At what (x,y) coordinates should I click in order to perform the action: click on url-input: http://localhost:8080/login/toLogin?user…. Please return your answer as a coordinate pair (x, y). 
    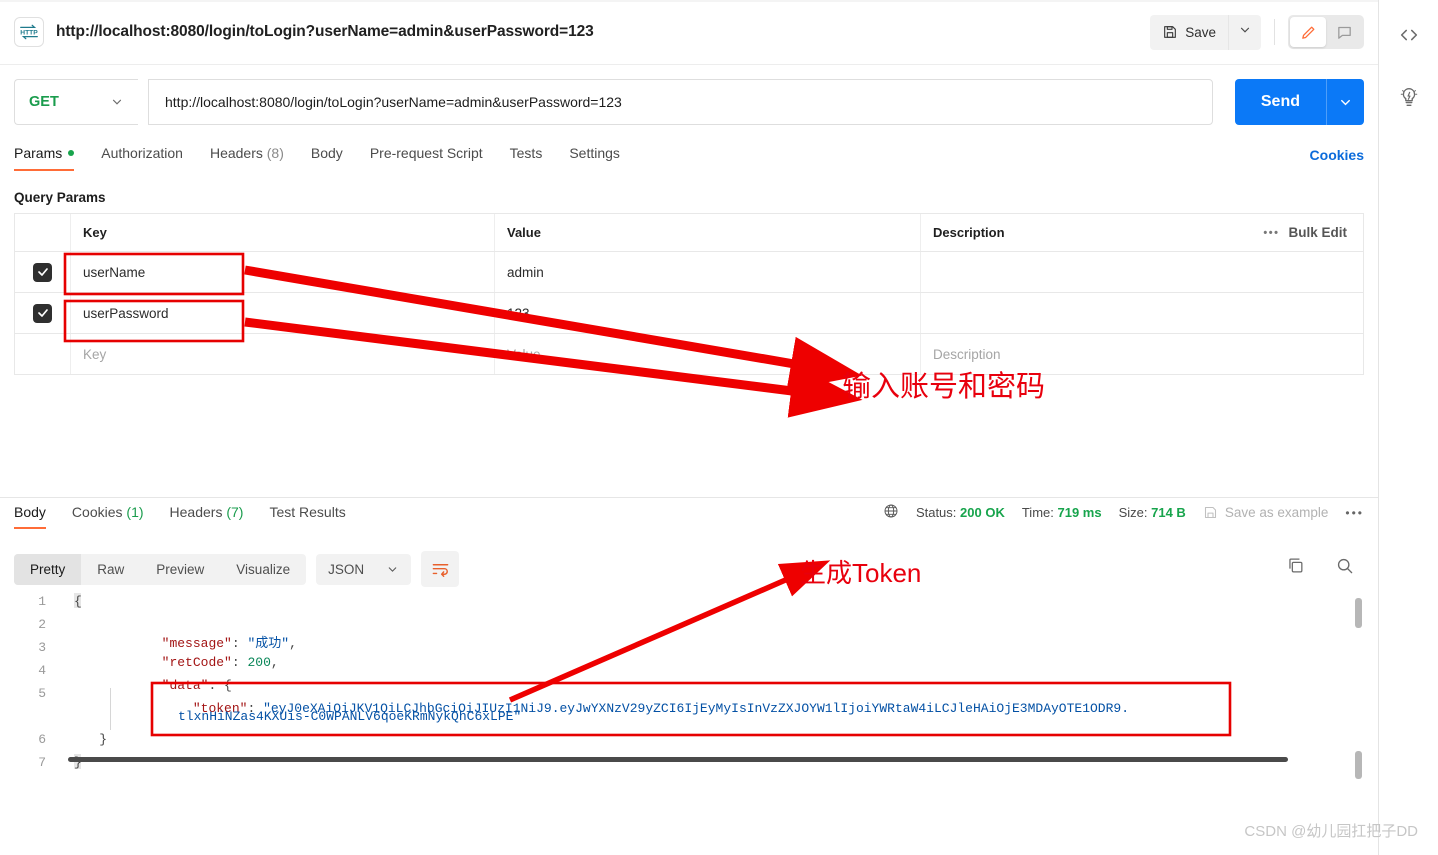
    Looking at the image, I should click on (680, 102).